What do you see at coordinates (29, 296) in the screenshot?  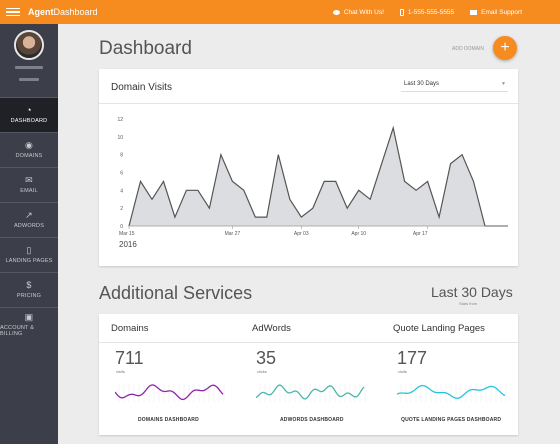 I see `sidebar-item-label: PRICING` at bounding box center [29, 296].